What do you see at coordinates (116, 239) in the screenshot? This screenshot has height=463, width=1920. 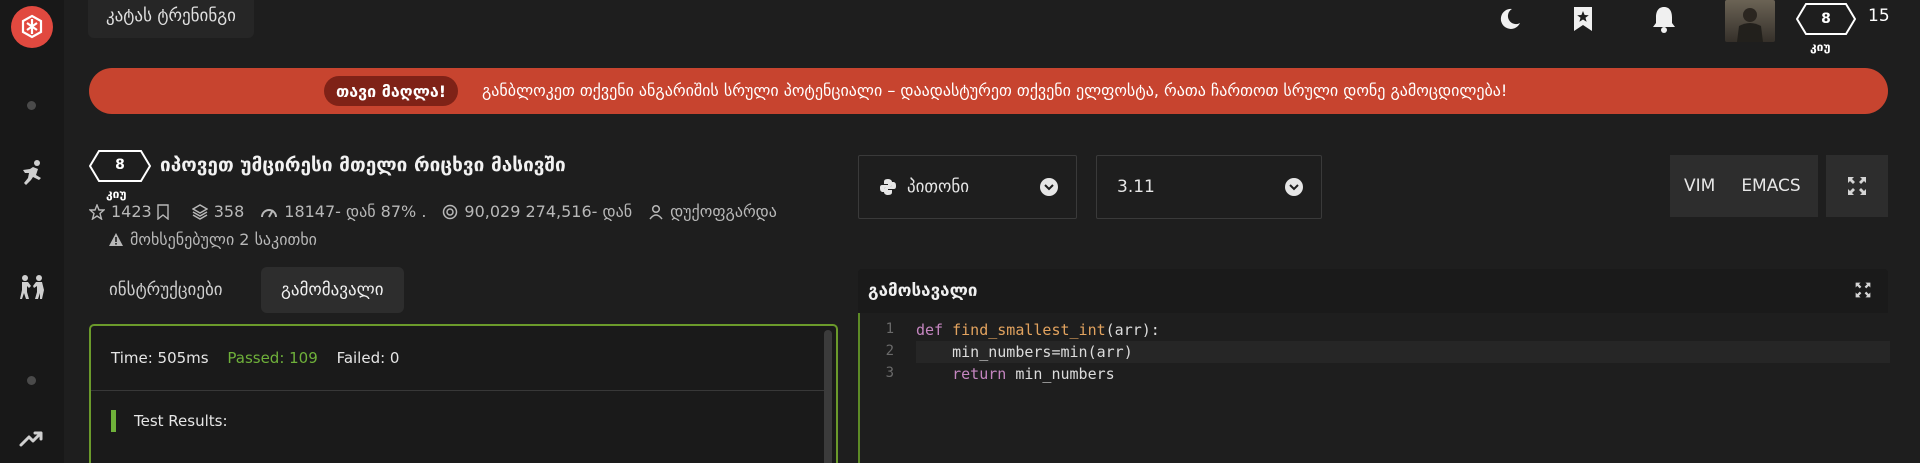 I see `warning-icon` at bounding box center [116, 239].